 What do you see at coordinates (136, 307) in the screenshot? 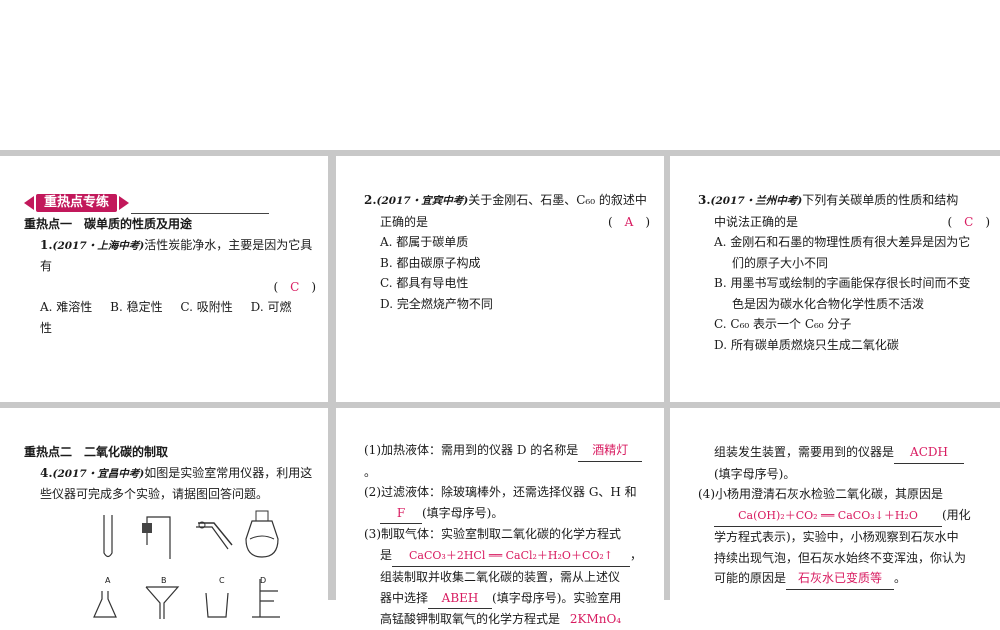
I see `option-b: B. 稳定性` at bounding box center [136, 307].